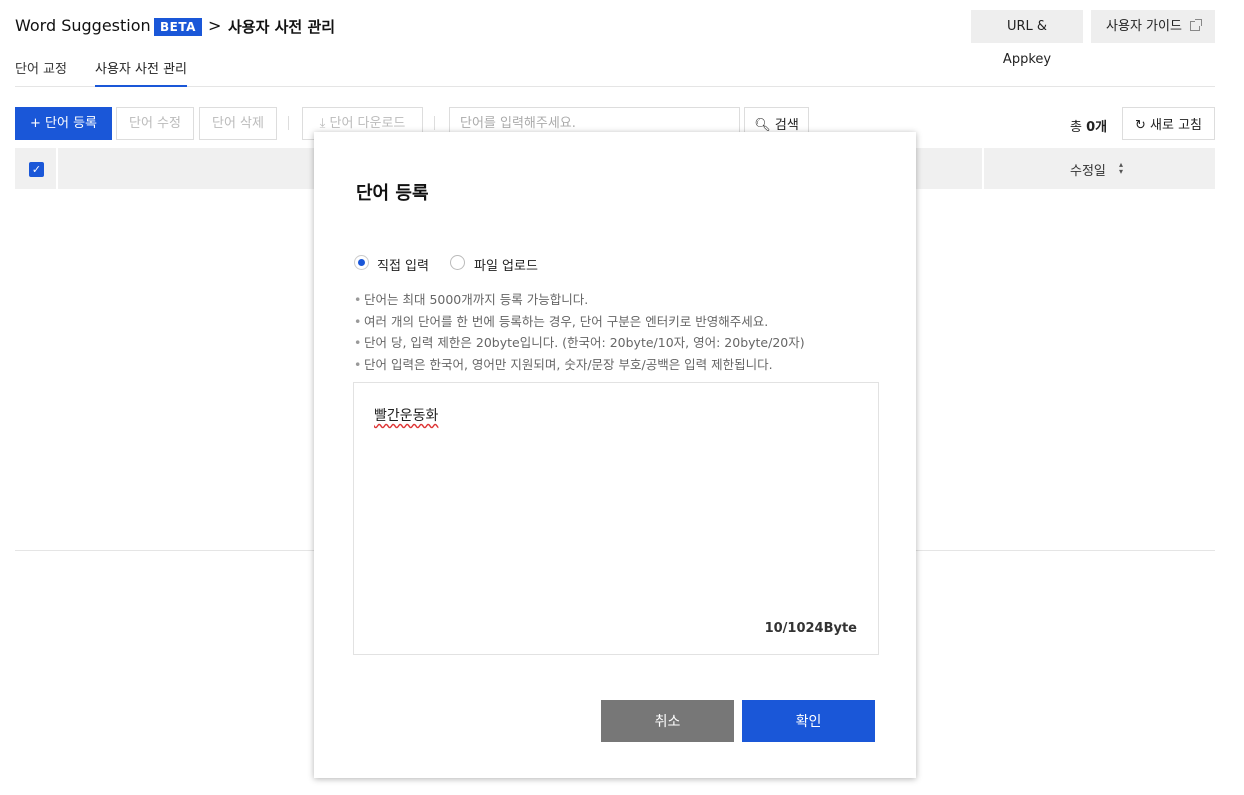  What do you see at coordinates (1144, 26) in the screenshot?
I see `user-guide-label: 사용자 가이드` at bounding box center [1144, 26].